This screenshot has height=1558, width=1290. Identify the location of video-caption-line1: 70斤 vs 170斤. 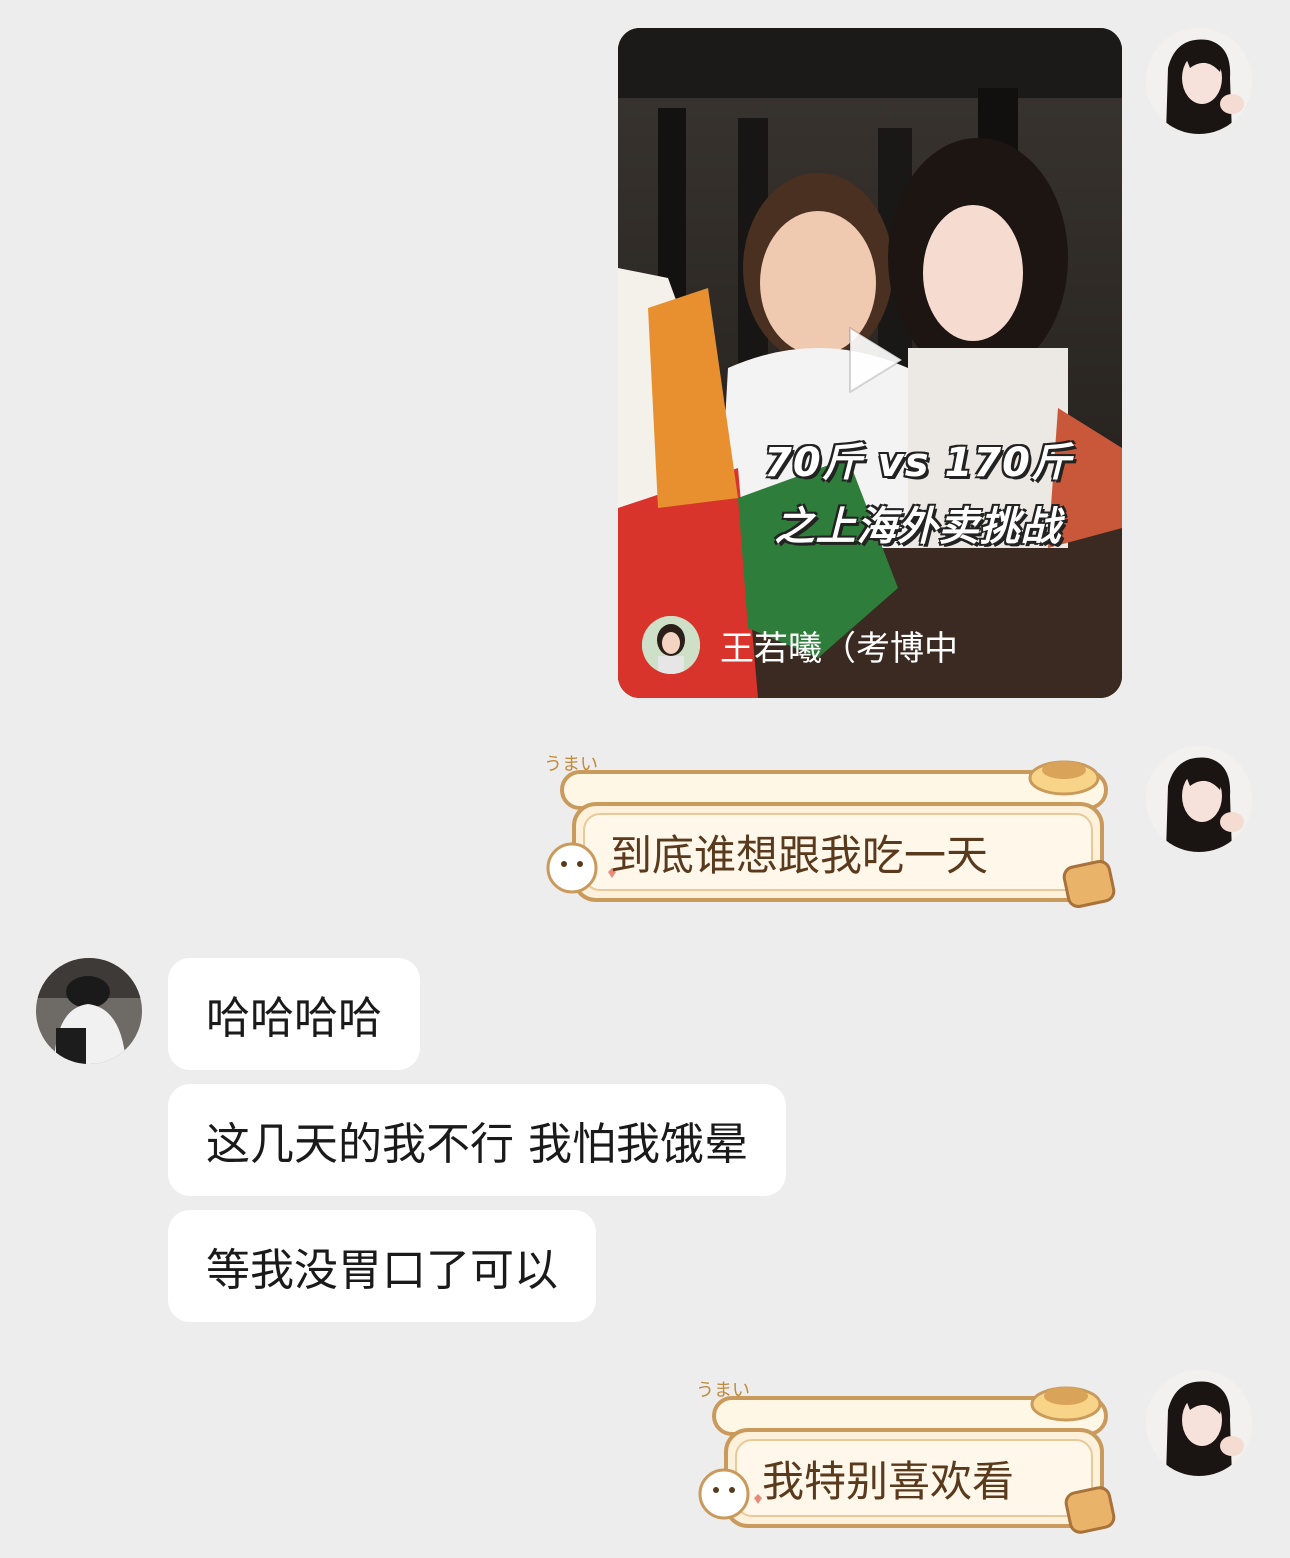
(918, 463).